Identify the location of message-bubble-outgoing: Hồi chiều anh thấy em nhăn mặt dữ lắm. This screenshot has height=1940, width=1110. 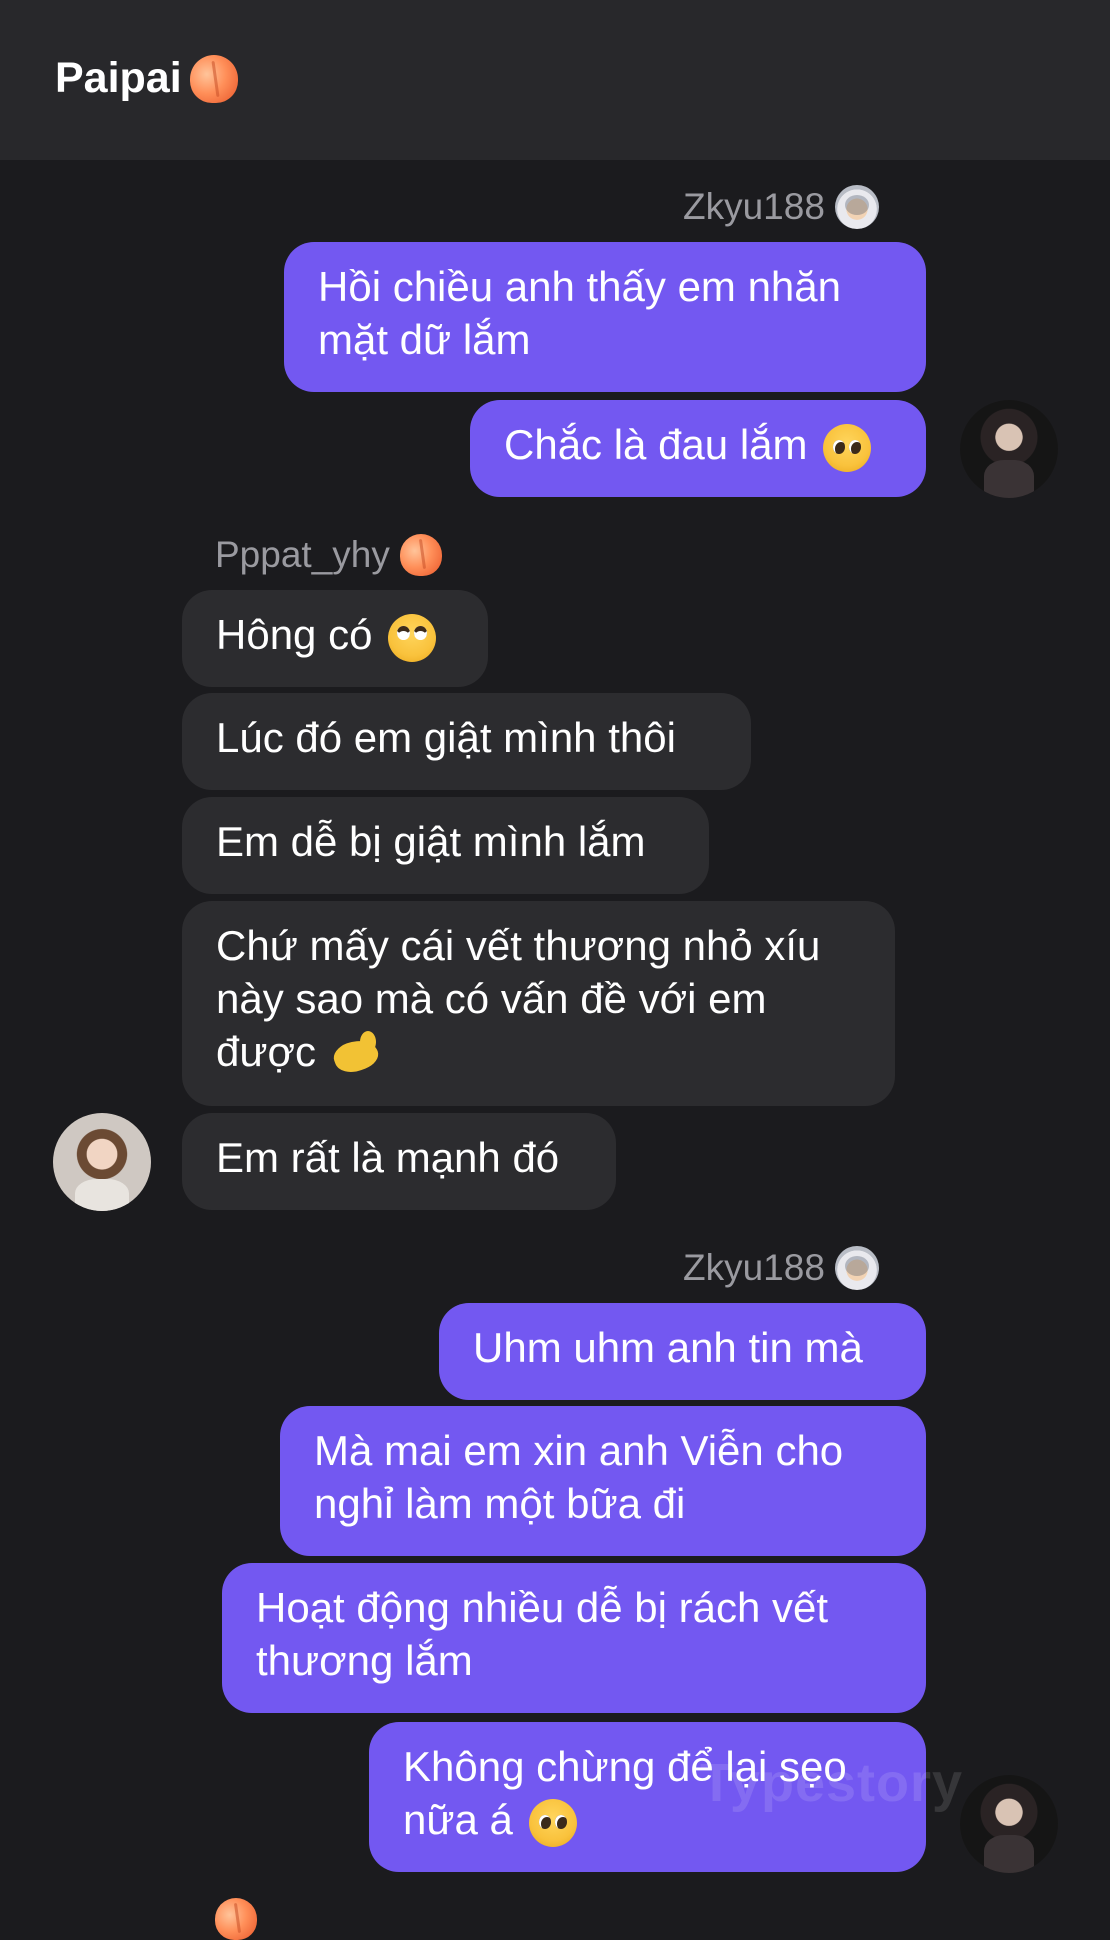
(605, 317).